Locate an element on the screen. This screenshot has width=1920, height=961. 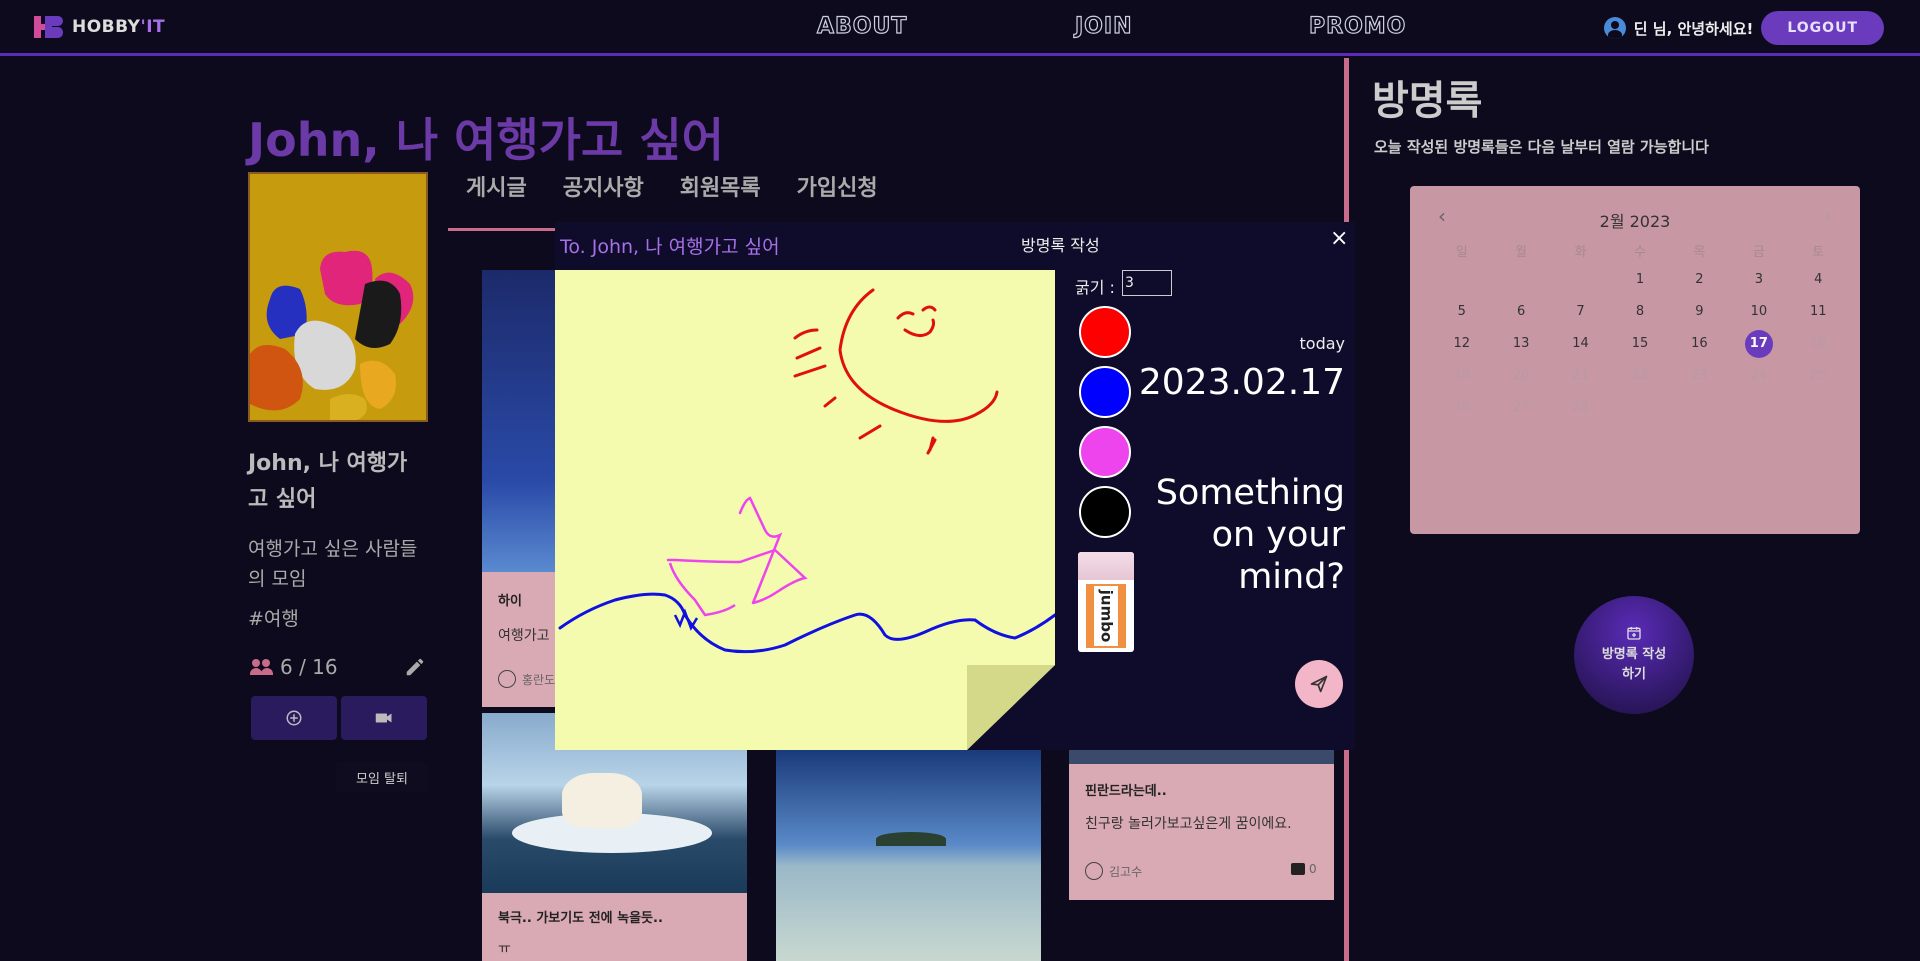
nav-about: ABOUT is located at coordinates (861, 26).